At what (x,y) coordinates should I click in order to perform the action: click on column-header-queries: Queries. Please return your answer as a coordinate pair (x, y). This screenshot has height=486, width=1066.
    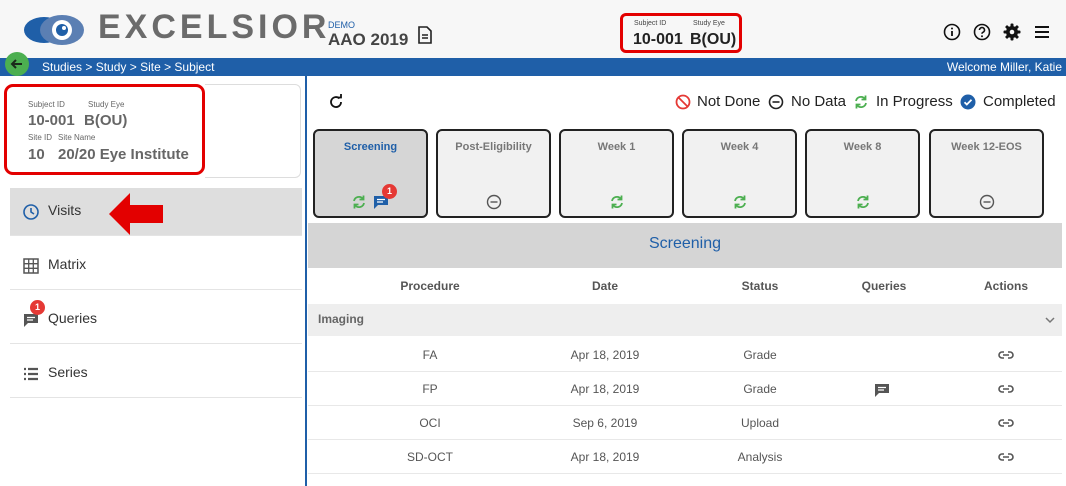
    Looking at the image, I should click on (884, 286).